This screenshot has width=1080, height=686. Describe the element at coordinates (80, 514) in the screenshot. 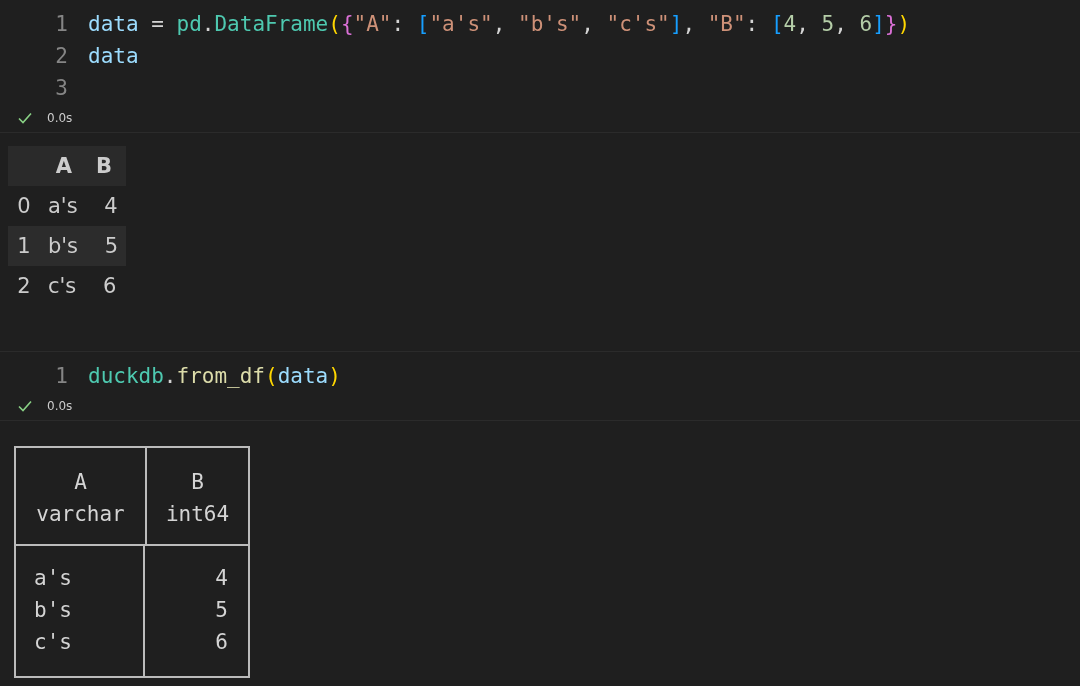

I see `column-type: varchar` at that location.